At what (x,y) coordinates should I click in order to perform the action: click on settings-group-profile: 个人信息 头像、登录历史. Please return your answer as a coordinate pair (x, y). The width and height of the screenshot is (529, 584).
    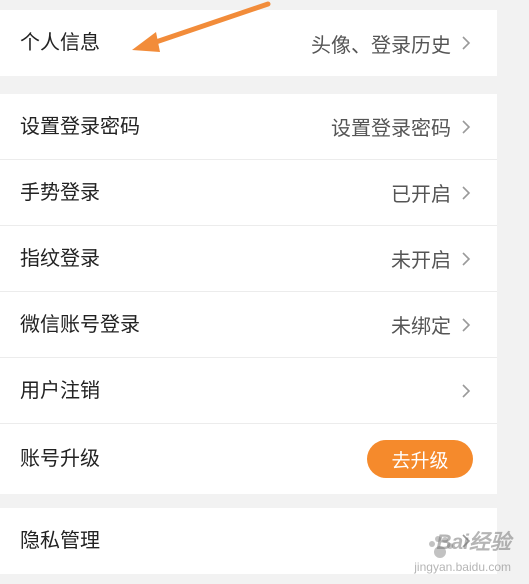
    Looking at the image, I should click on (248, 43).